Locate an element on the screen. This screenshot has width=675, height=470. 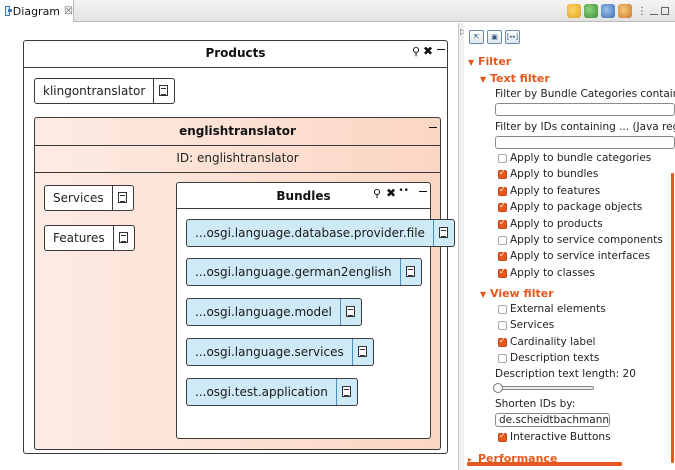
shorten-ids-label: Shorten IDs by: is located at coordinates (535, 404).